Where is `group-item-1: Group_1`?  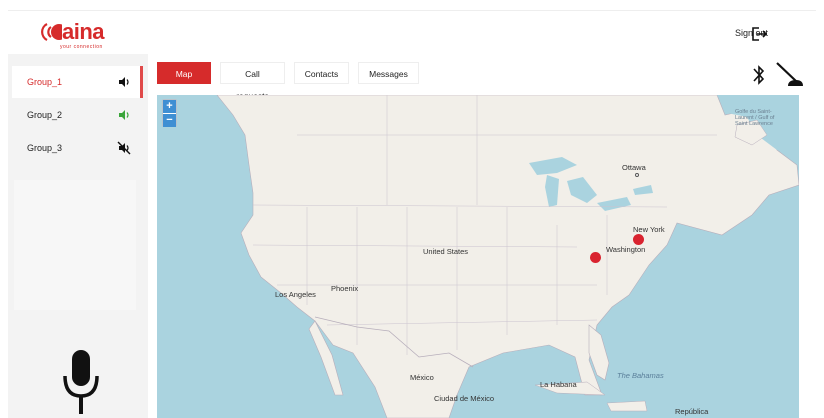
group-item-1: Group_1 is located at coordinates (77, 82).